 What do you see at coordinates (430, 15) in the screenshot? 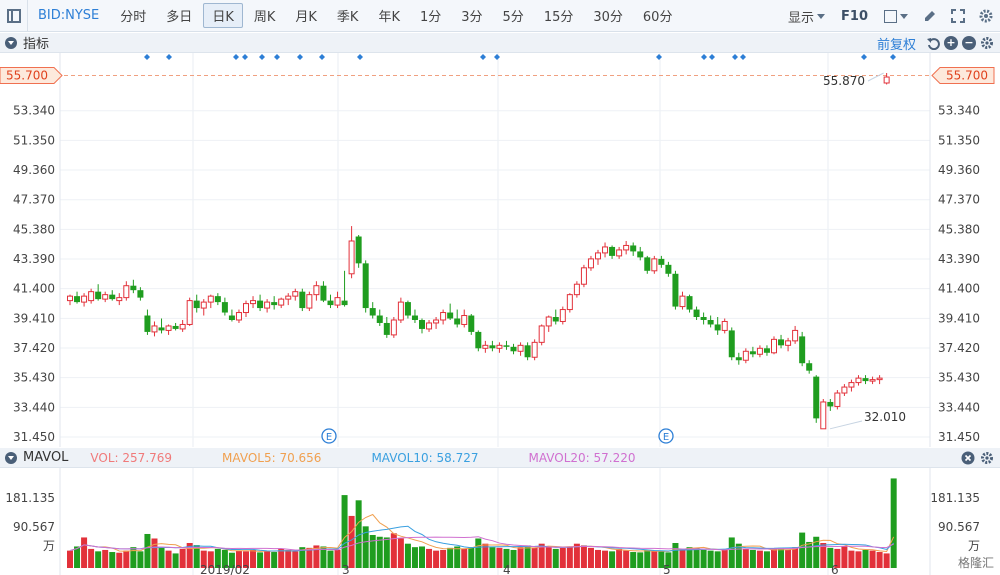
I see `period-tab: 1分` at bounding box center [430, 15].